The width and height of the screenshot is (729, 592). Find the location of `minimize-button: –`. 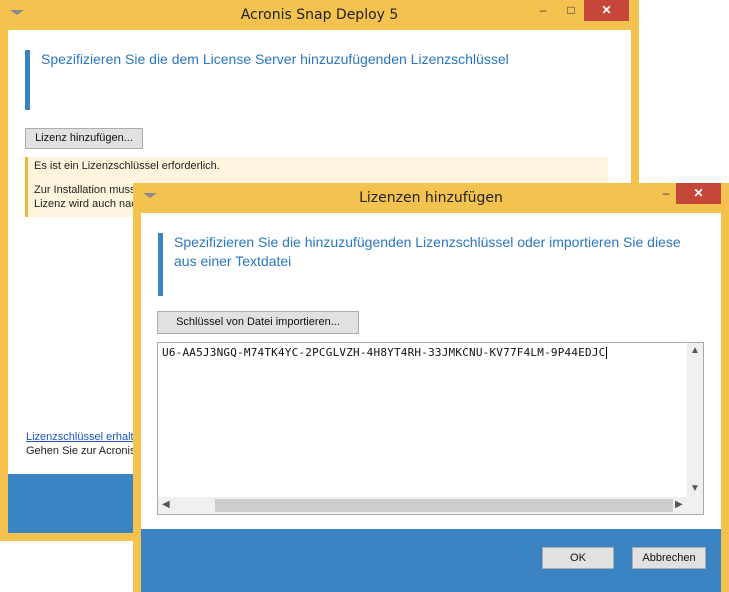

minimize-button: – is located at coordinates (543, 10).